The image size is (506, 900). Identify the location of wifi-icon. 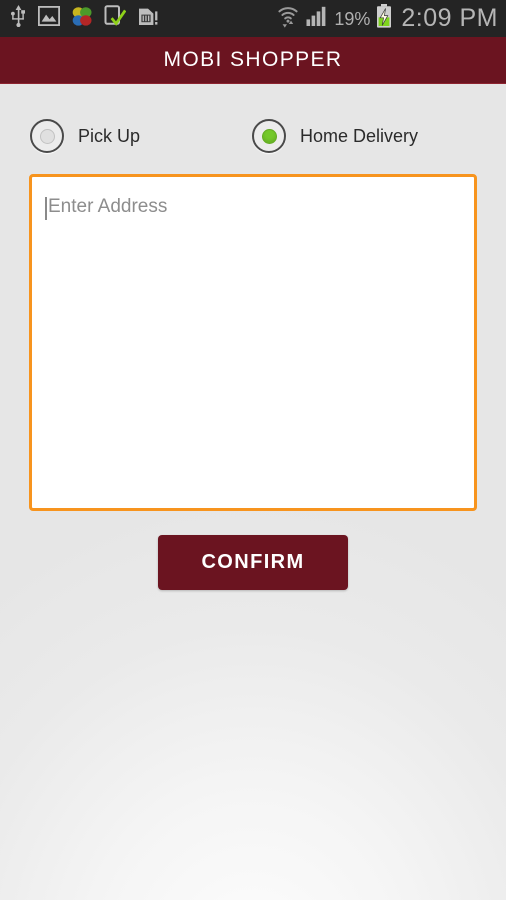
(288, 18).